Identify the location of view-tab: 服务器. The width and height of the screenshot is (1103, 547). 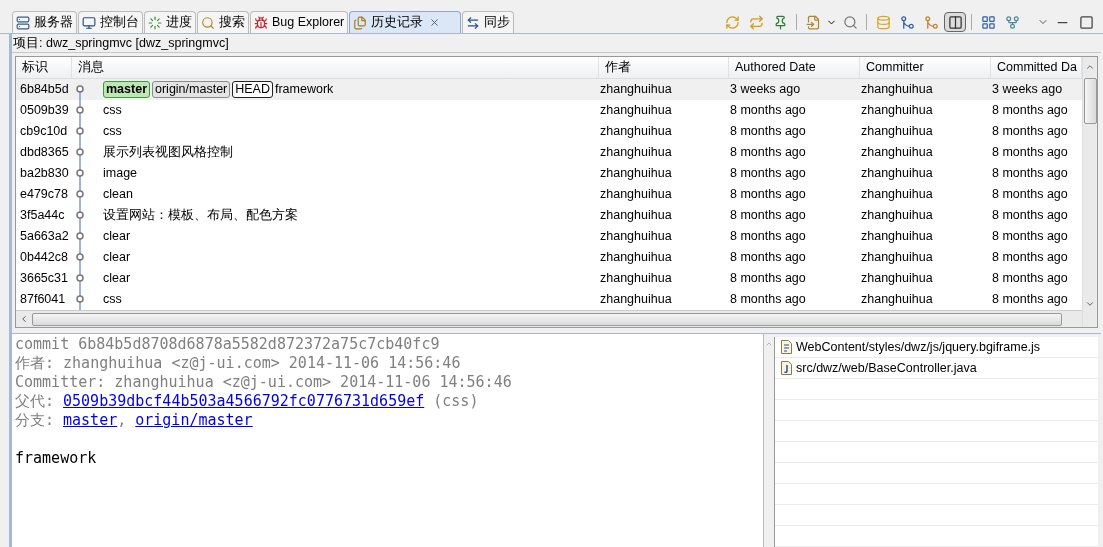
(44, 22).